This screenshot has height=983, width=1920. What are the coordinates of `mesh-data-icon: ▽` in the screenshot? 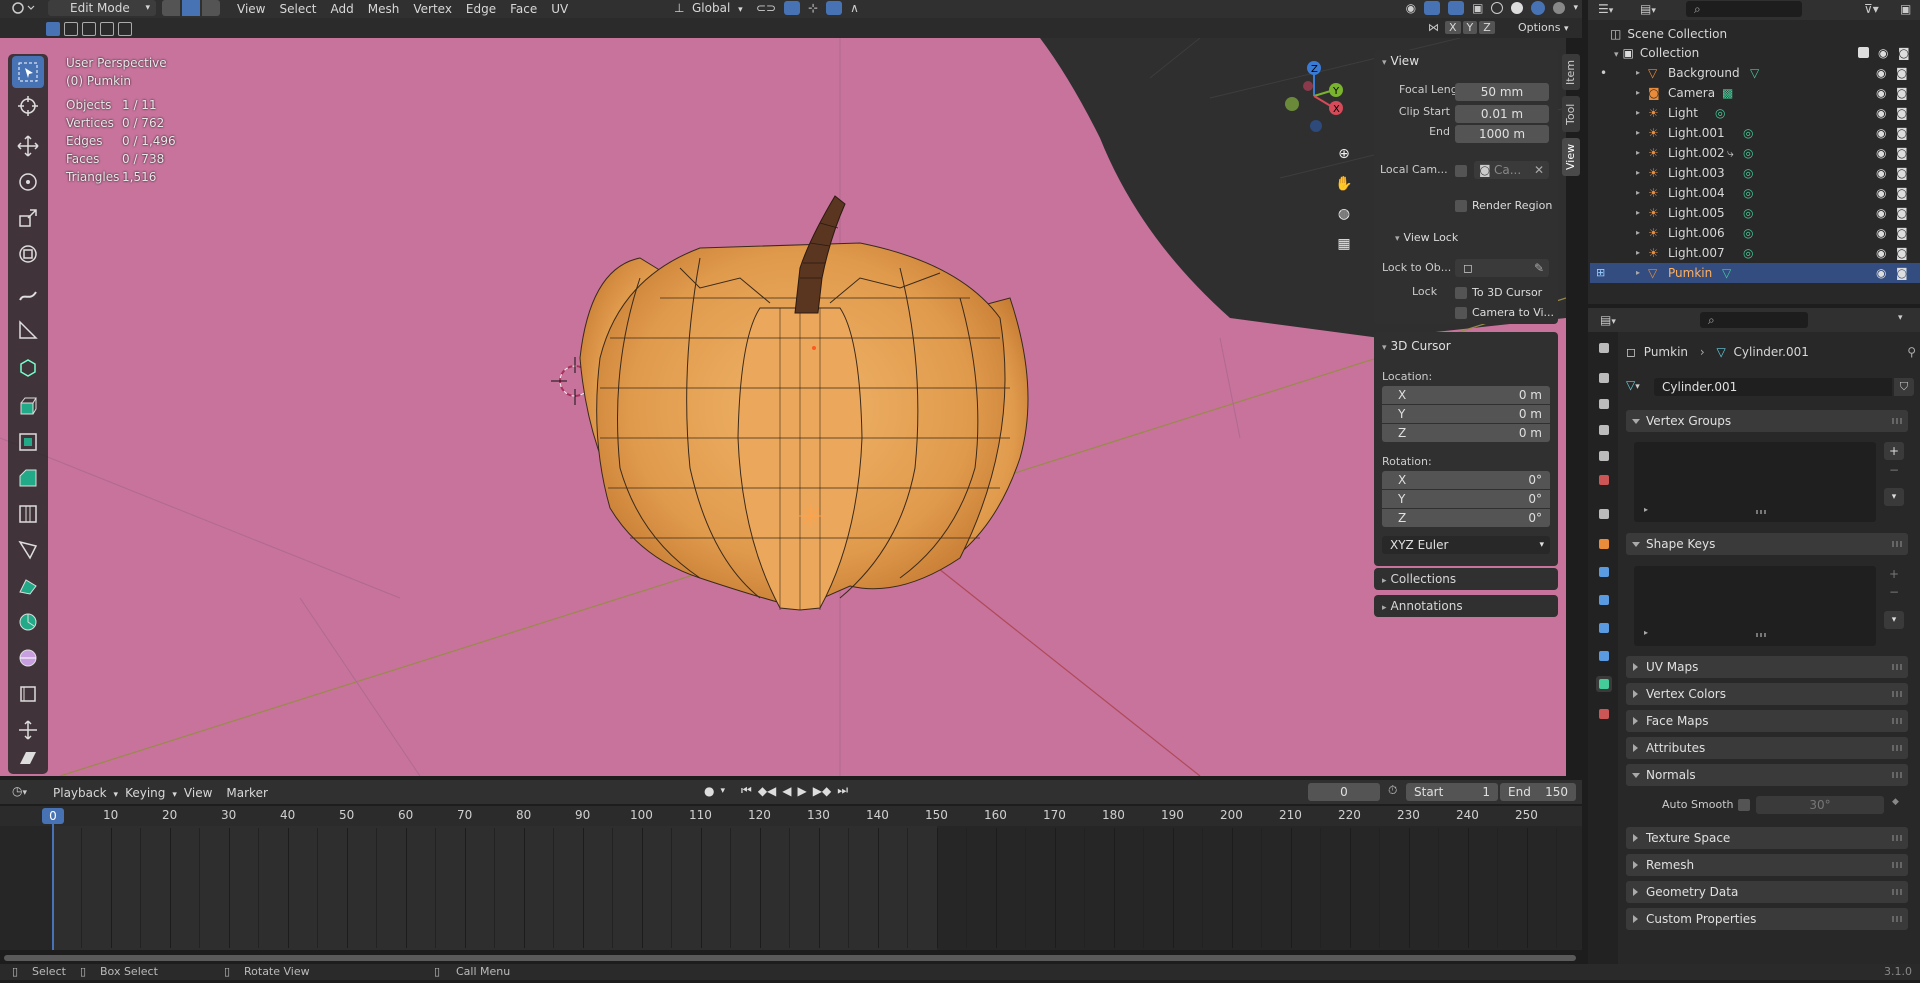 It's located at (1754, 73).